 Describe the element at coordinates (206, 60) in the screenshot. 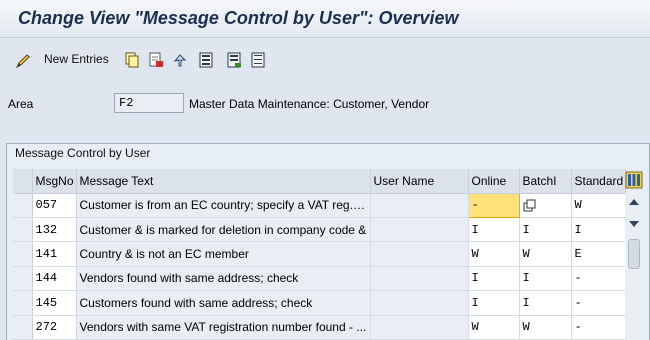

I see `select-all-icon` at that location.